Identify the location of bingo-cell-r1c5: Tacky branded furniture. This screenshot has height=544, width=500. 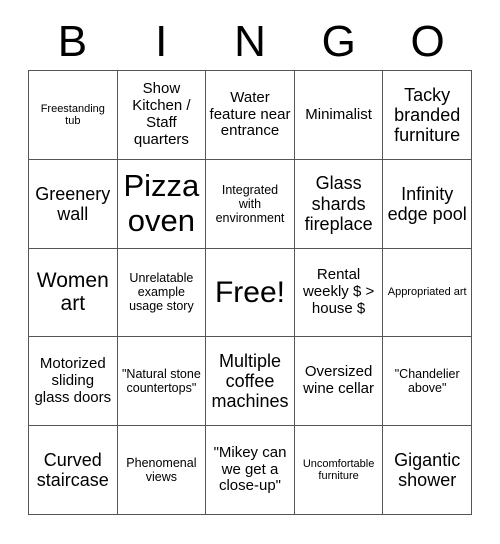
(427, 115).